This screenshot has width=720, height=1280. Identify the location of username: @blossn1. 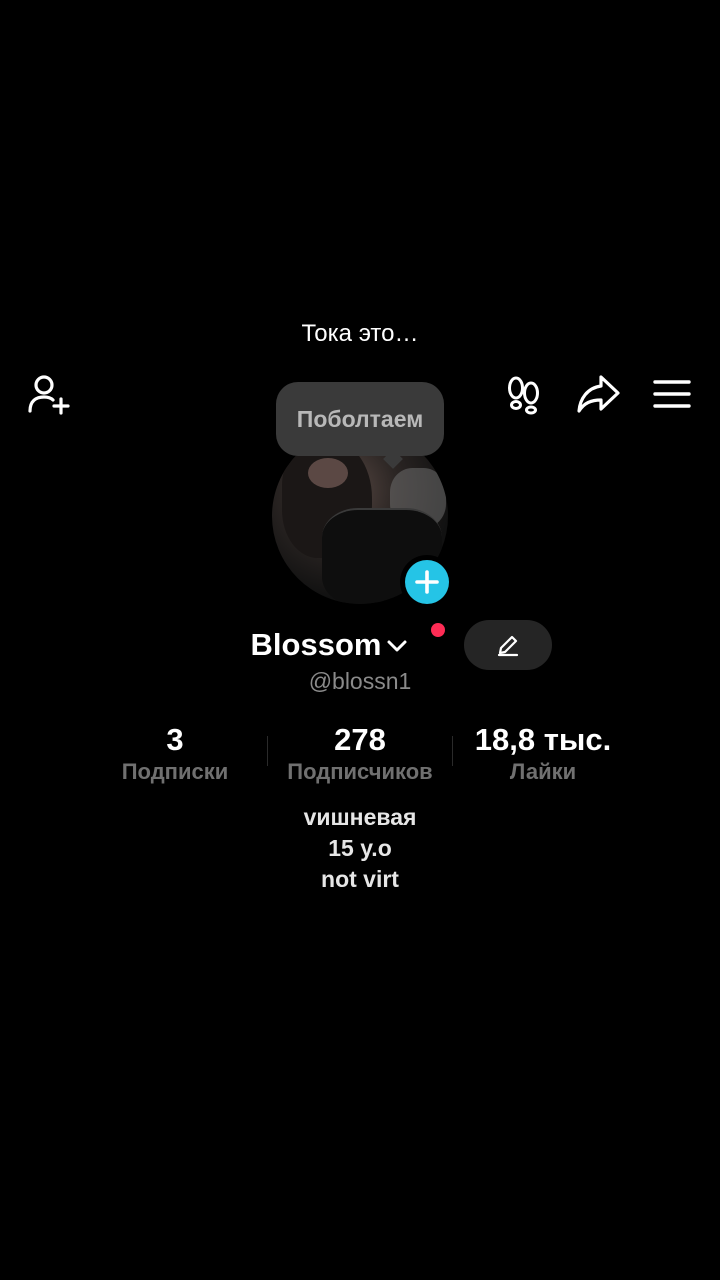
(360, 681).